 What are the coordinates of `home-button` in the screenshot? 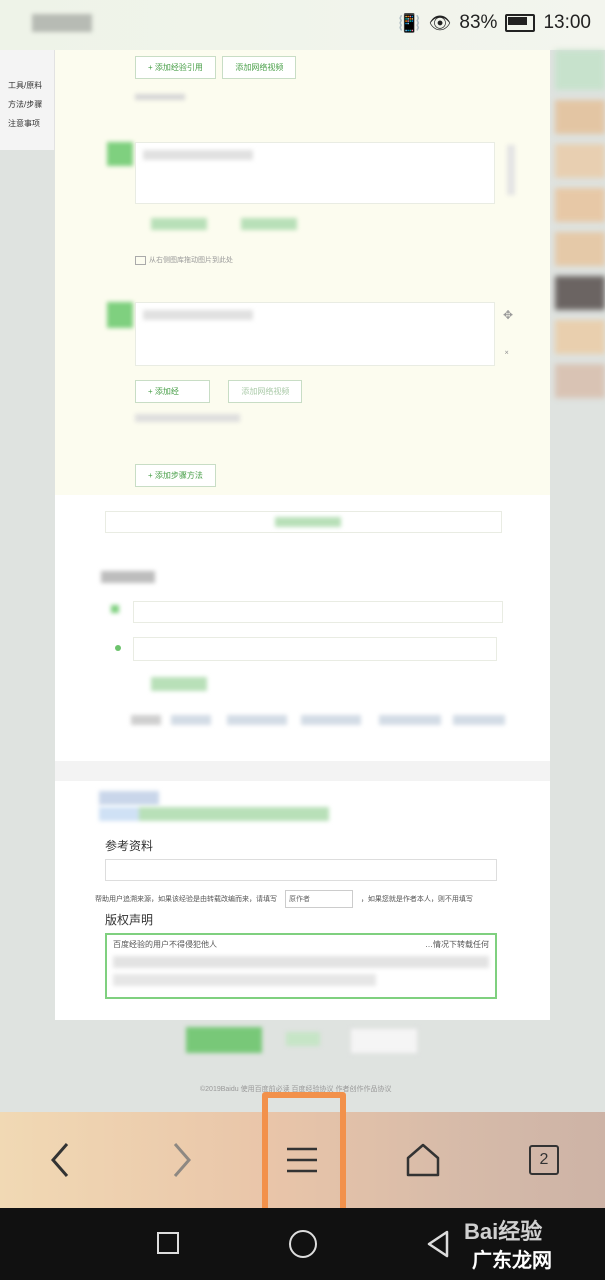 It's located at (423, 1160).